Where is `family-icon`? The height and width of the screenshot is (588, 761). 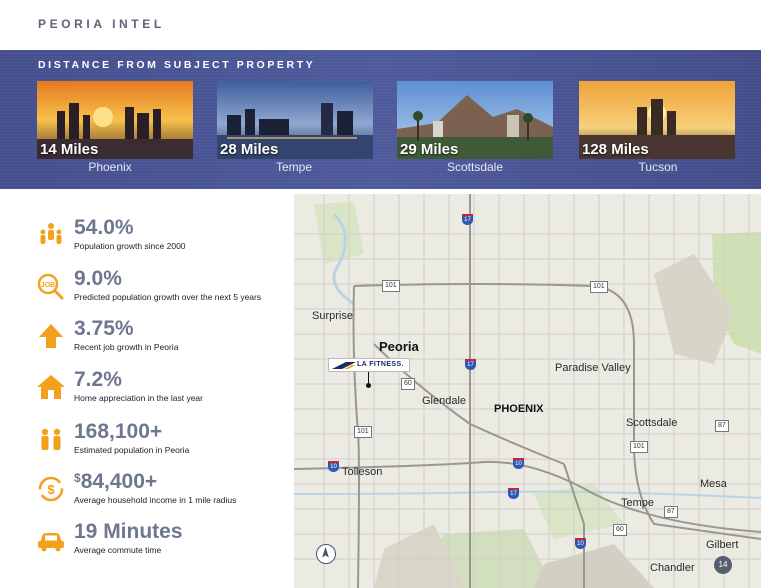
family-icon is located at coordinates (51, 439).